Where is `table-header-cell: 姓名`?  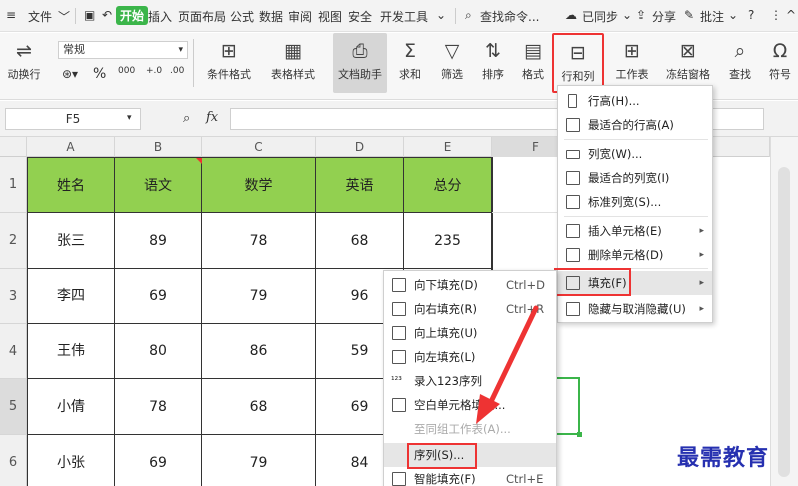
table-header-cell: 姓名 is located at coordinates (71, 185).